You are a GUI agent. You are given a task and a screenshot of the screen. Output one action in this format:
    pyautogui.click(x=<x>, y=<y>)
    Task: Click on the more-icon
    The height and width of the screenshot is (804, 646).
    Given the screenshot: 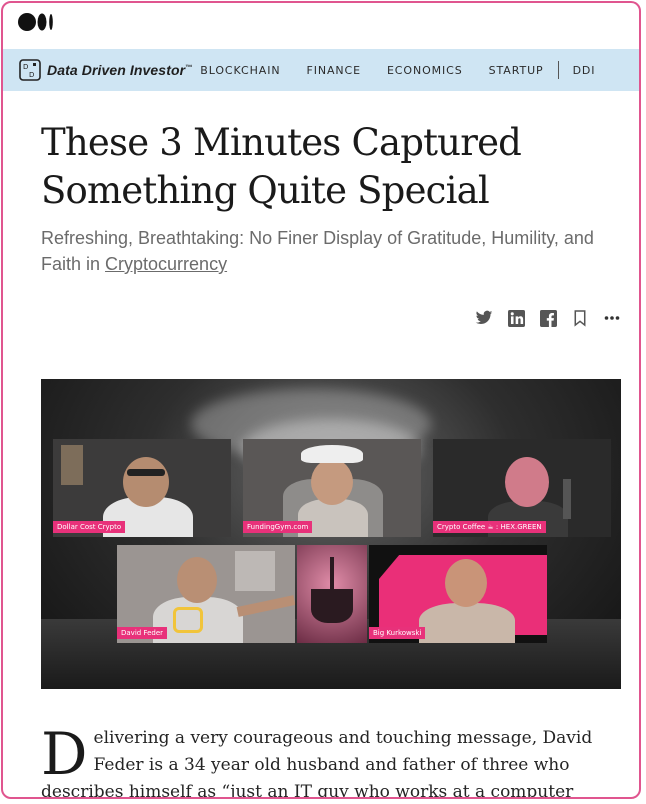 What is the action you would take?
    pyautogui.click(x=612, y=318)
    